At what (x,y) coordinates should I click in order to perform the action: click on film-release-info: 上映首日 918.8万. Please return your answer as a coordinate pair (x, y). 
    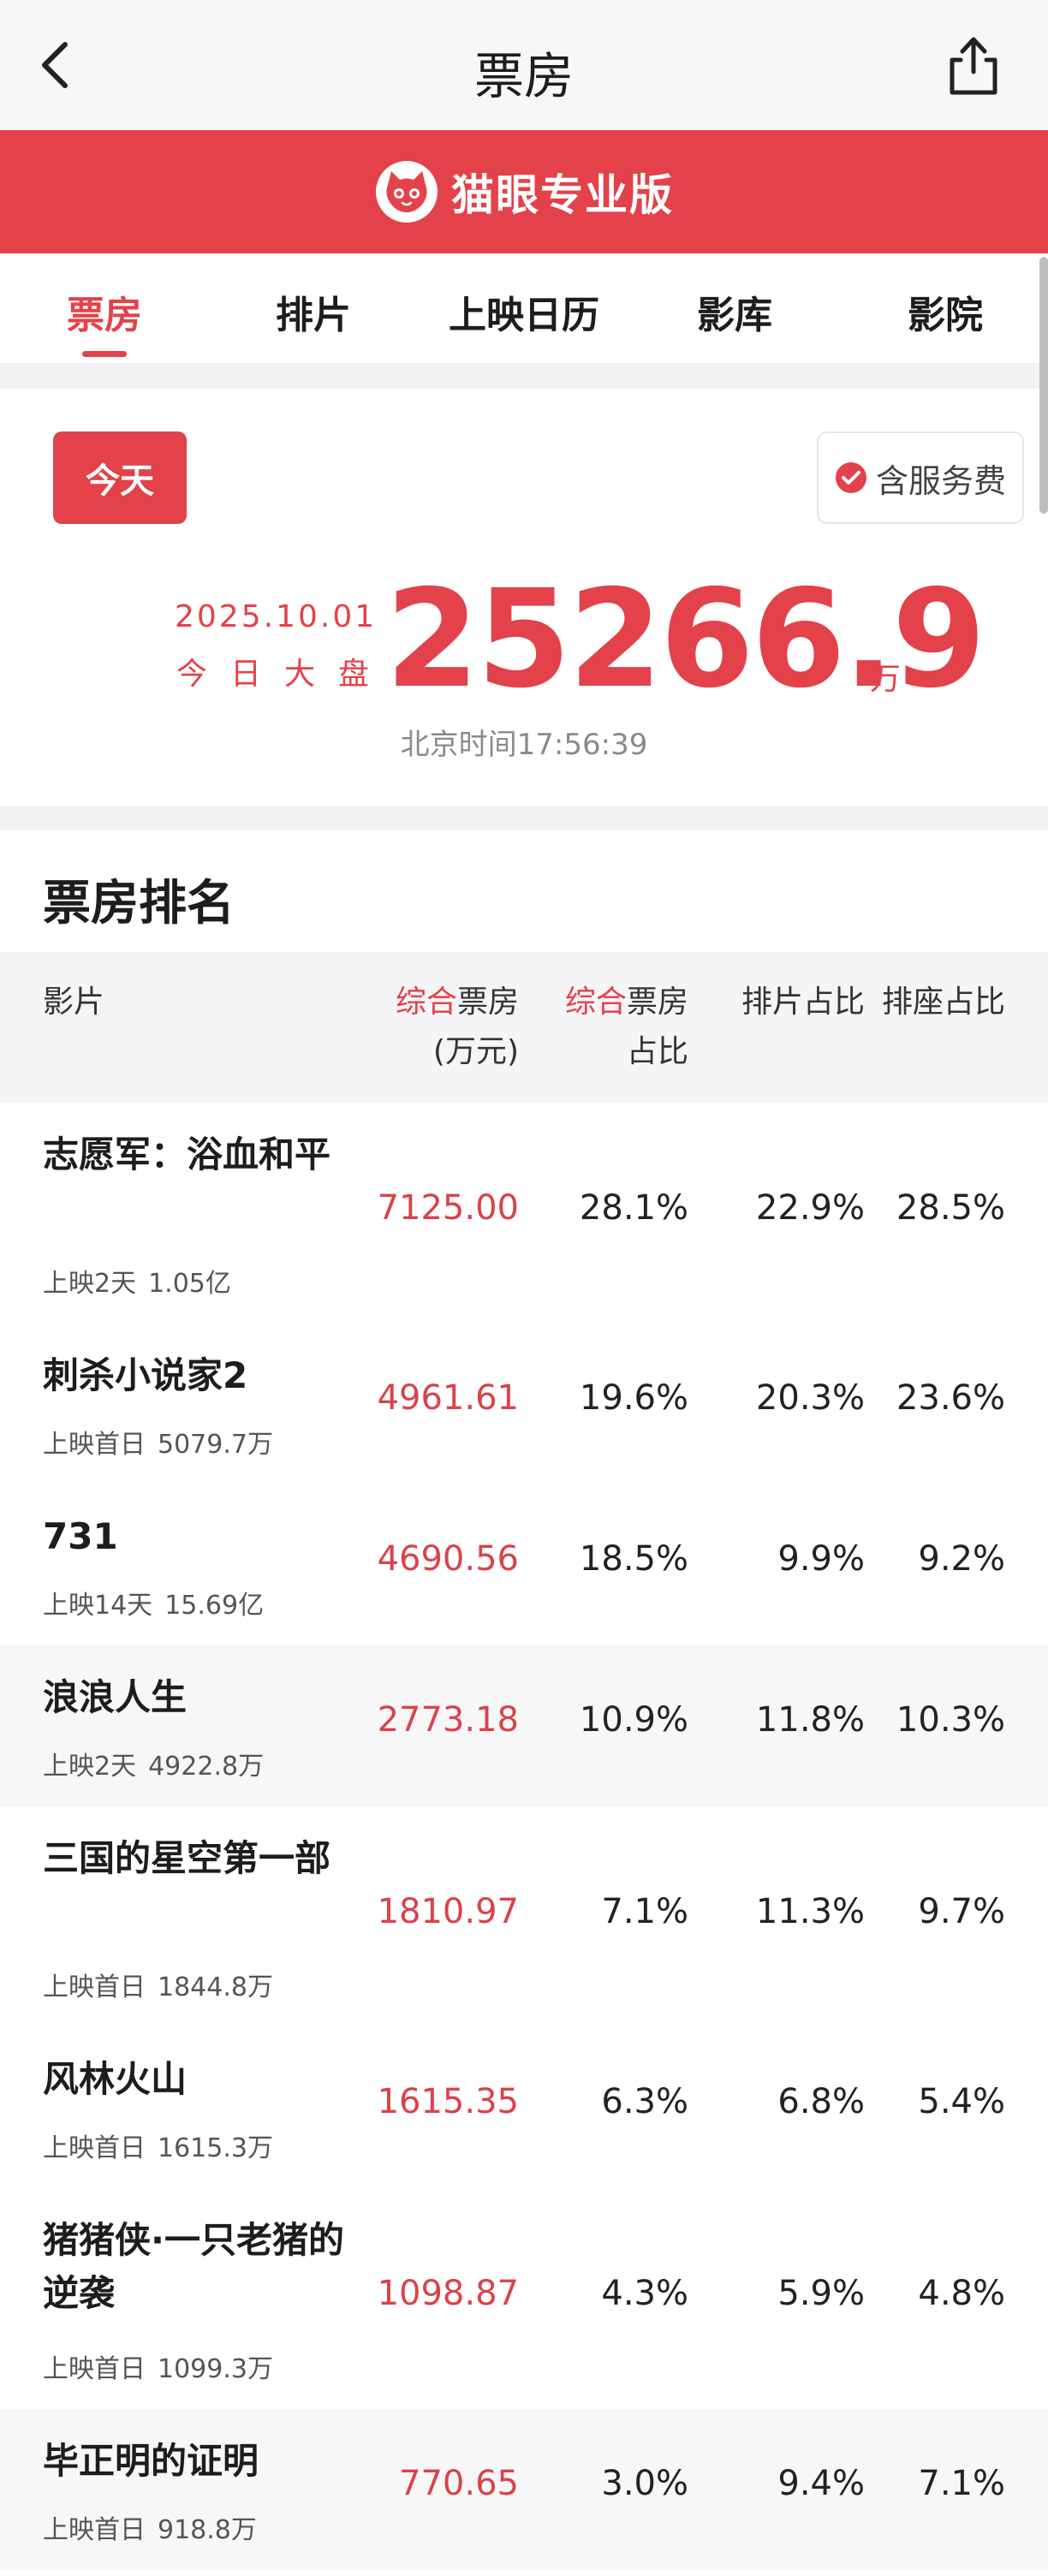
    Looking at the image, I should click on (150, 2527).